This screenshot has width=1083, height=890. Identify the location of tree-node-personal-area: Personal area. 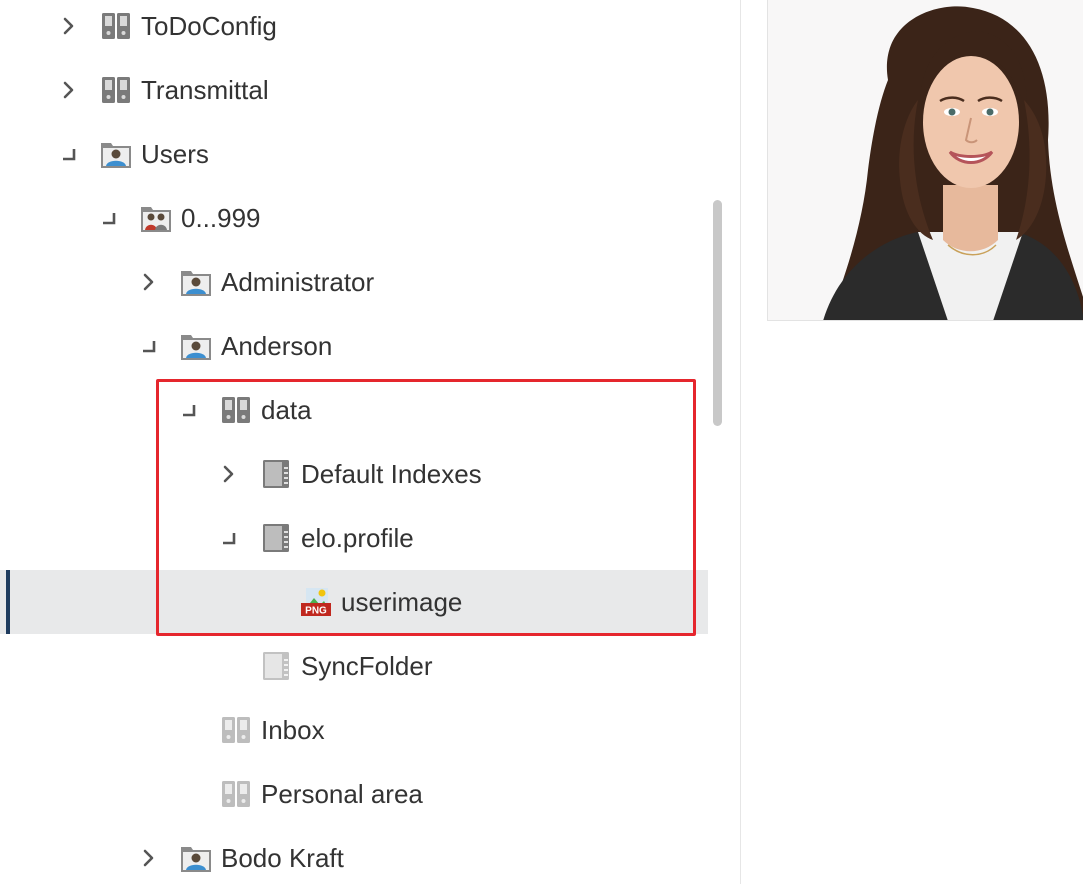
(354, 794).